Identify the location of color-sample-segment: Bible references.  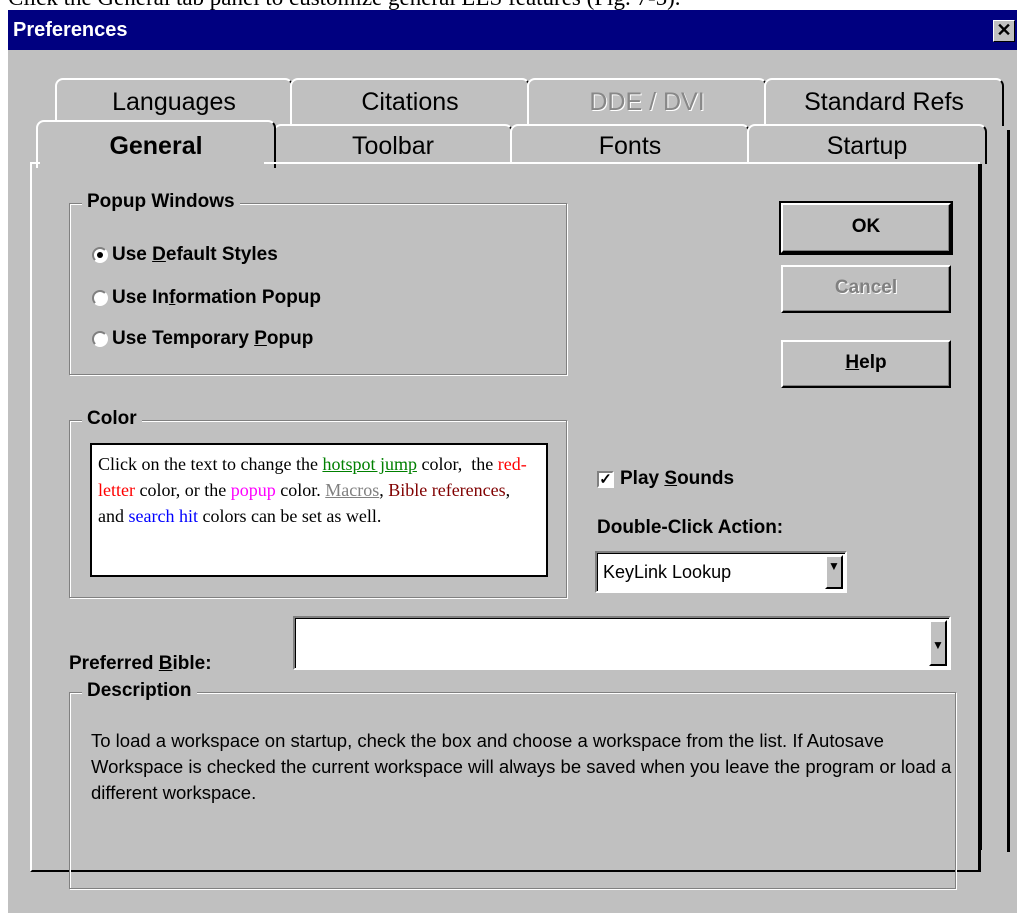
(446, 490).